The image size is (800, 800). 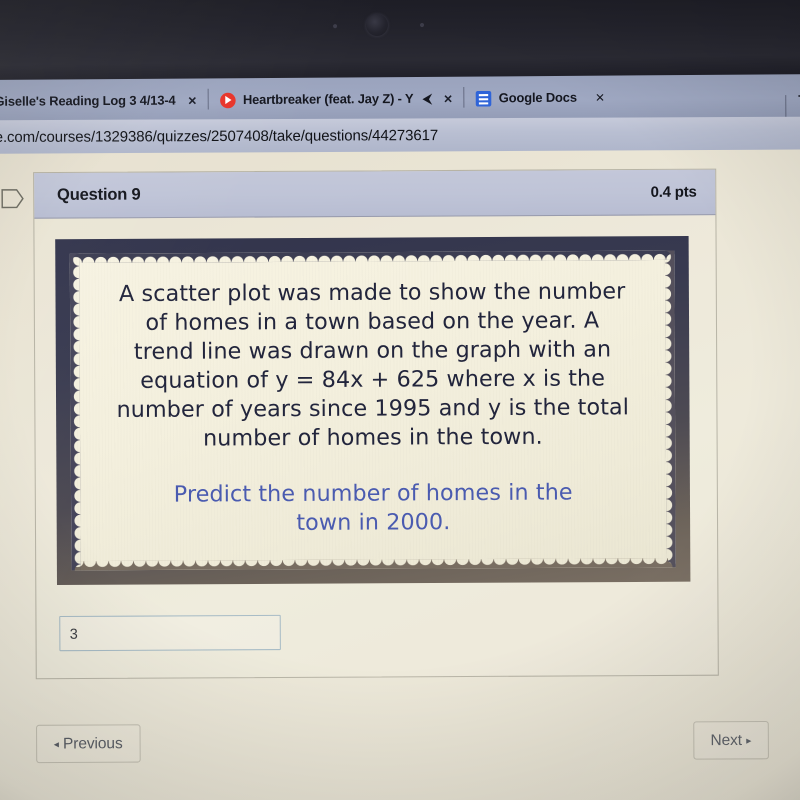 I want to click on prompt-line: of homes in a town based on the year. A, so click(x=372, y=322).